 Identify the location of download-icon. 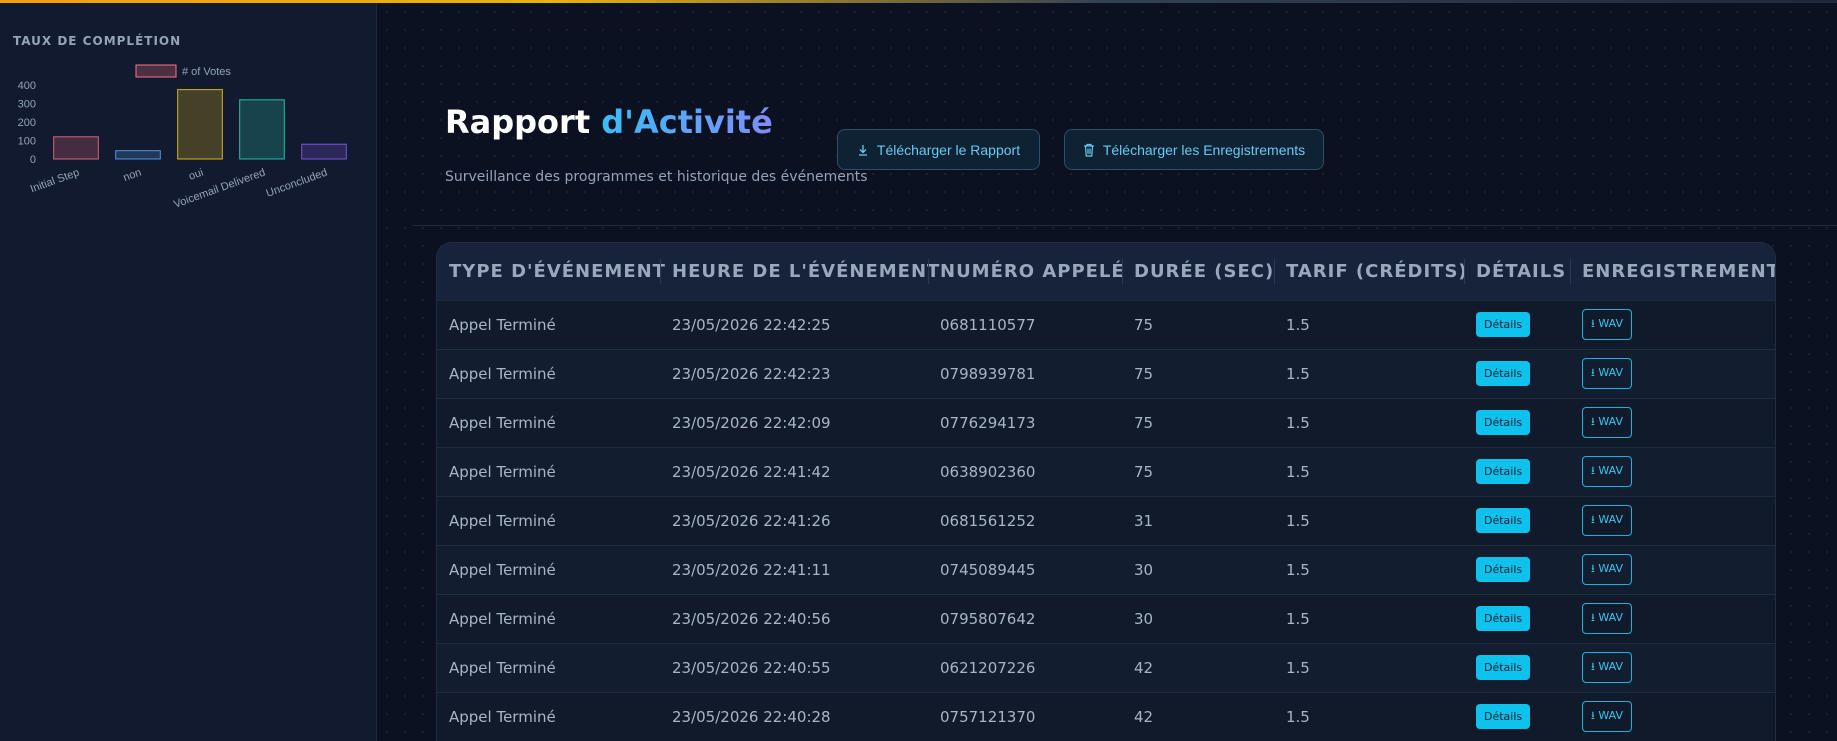
(862, 150).